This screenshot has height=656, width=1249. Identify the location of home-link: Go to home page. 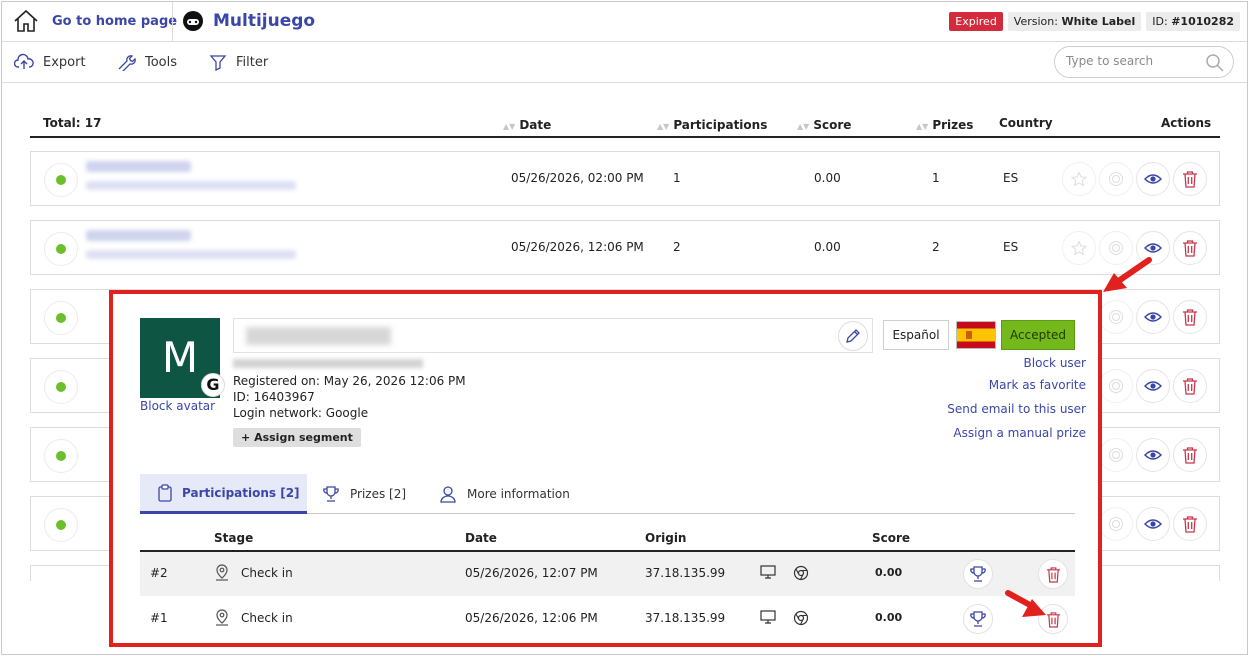
(94, 21).